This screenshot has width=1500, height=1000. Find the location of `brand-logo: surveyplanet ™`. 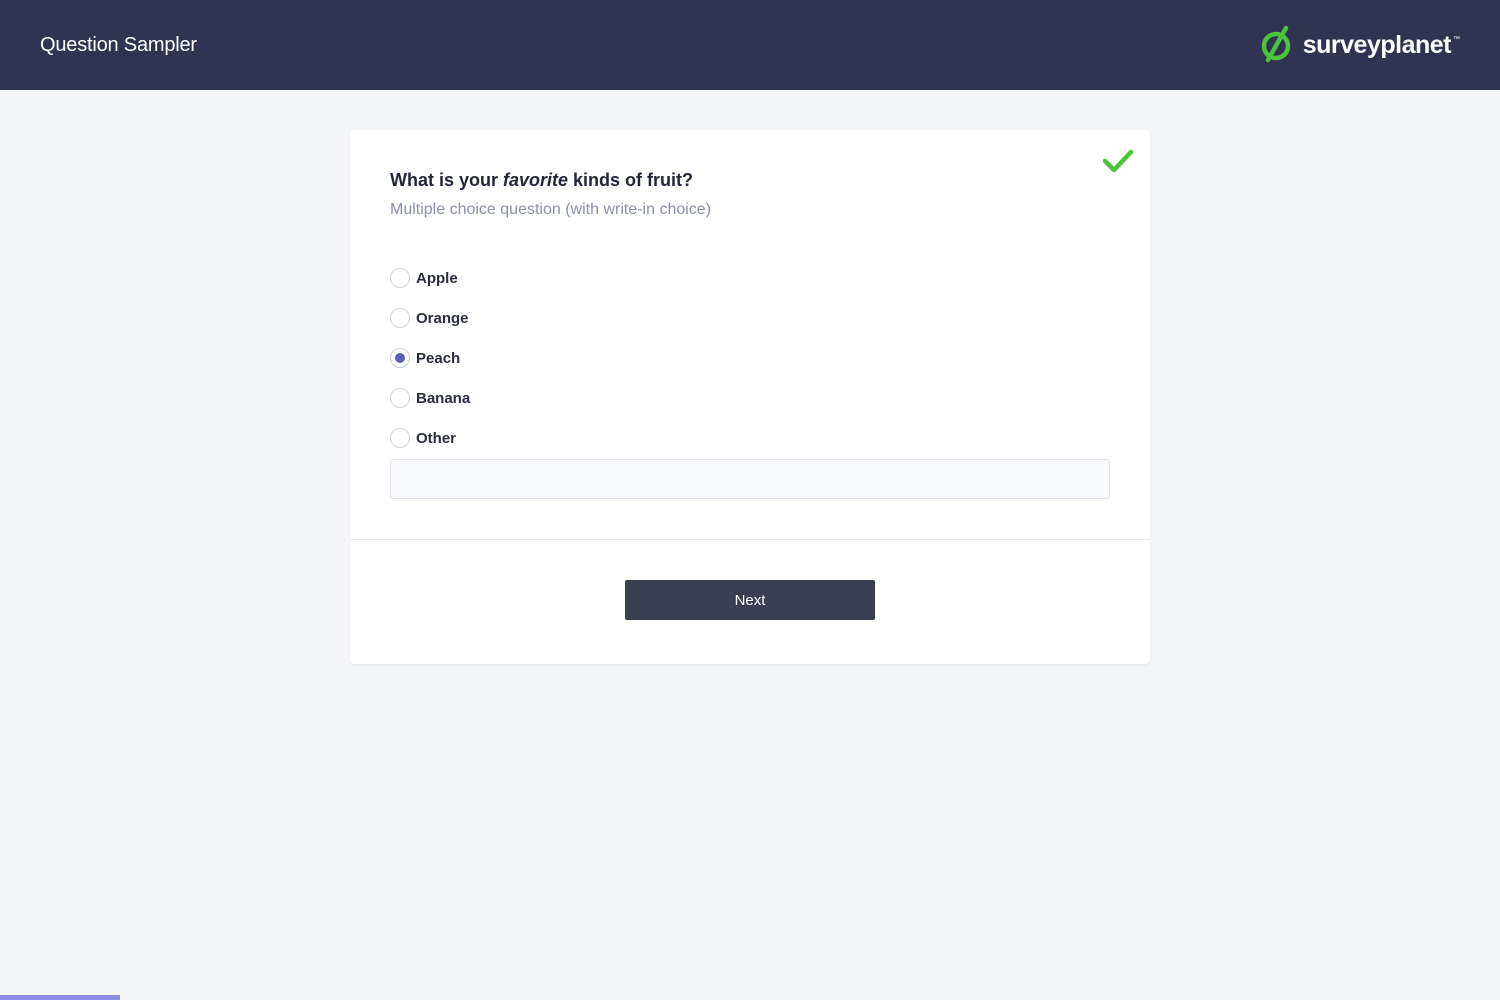

brand-logo: surveyplanet ™ is located at coordinates (1359, 45).